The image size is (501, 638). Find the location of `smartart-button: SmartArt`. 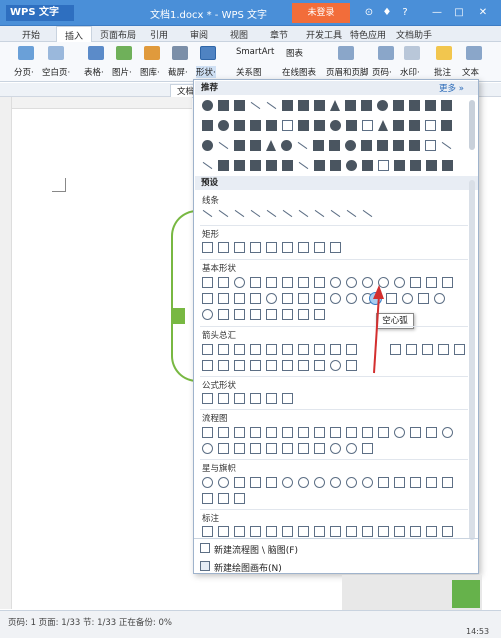

smartart-button: SmartArt is located at coordinates (255, 52).